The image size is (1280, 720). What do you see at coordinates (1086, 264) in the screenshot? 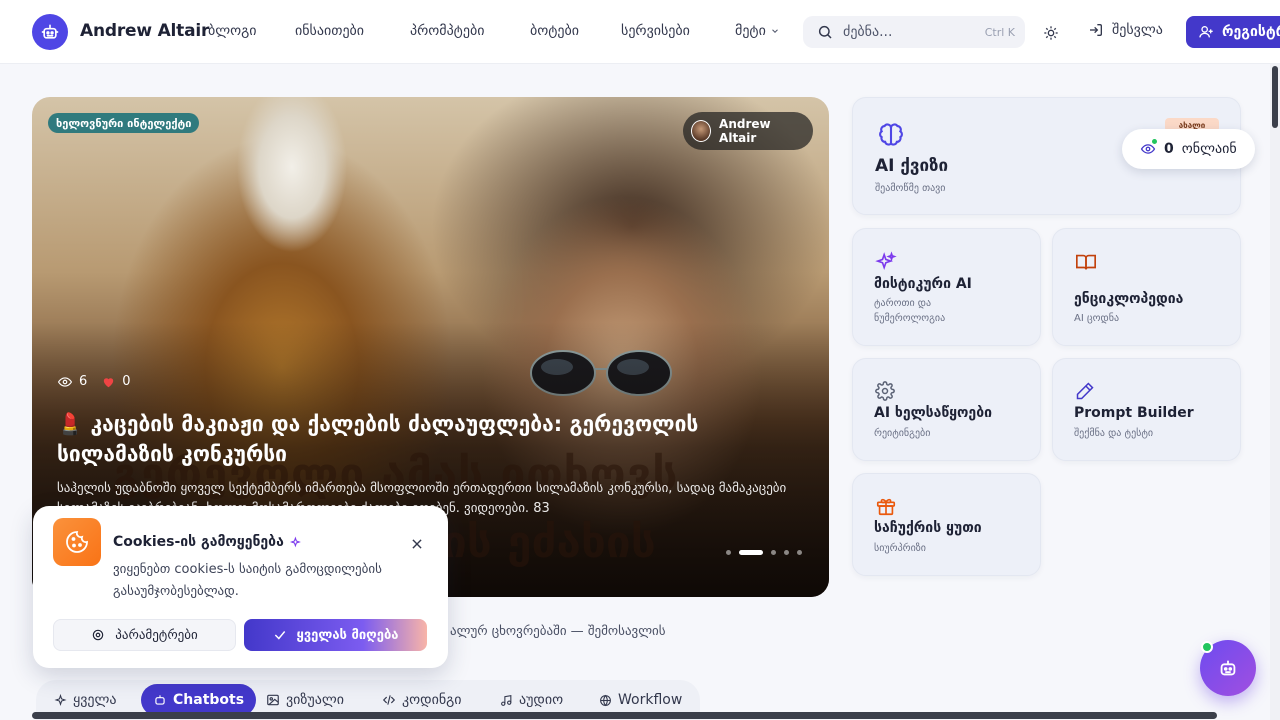
I see `book-icon` at bounding box center [1086, 264].